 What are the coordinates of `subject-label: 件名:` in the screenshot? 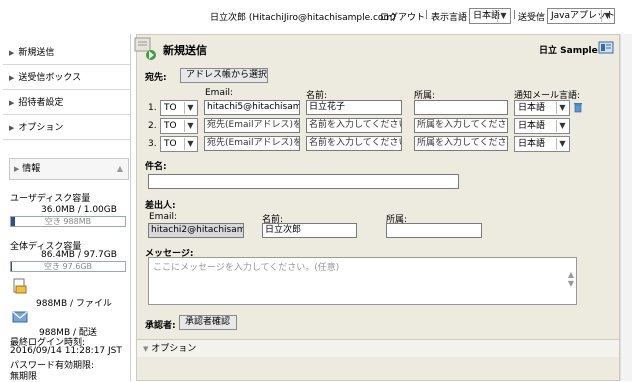 It's located at (156, 165).